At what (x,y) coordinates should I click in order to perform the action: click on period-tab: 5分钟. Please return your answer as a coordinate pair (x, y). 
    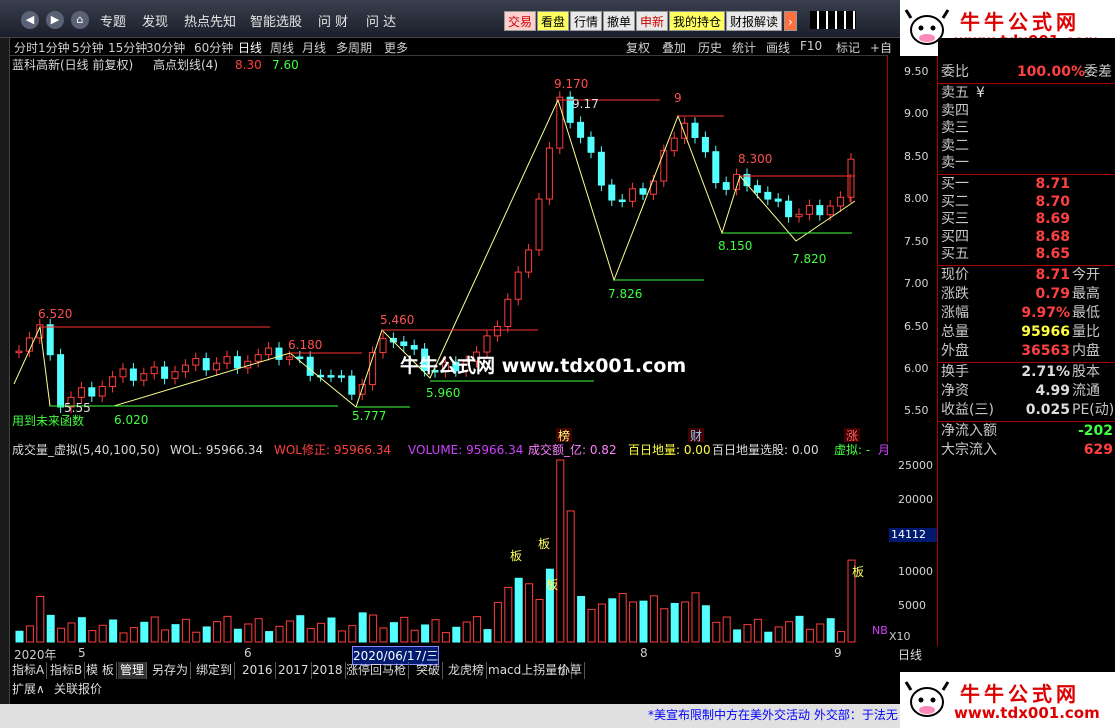
    Looking at the image, I should click on (88, 47).